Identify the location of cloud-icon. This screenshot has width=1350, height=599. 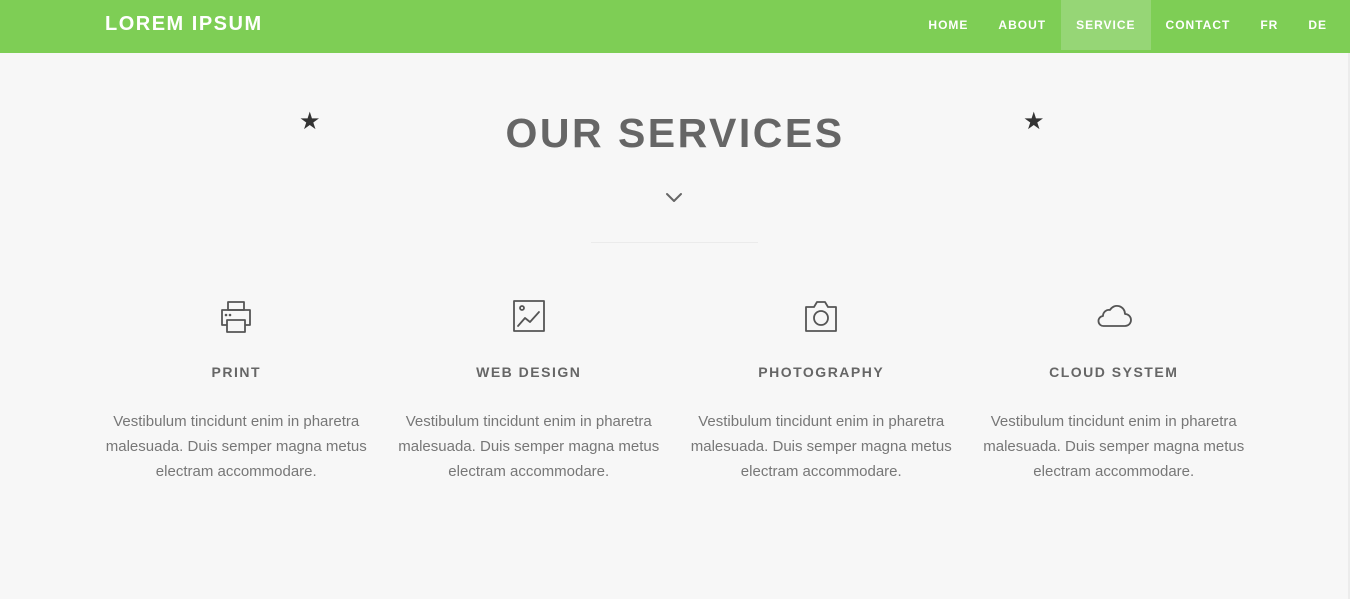
(1114, 315).